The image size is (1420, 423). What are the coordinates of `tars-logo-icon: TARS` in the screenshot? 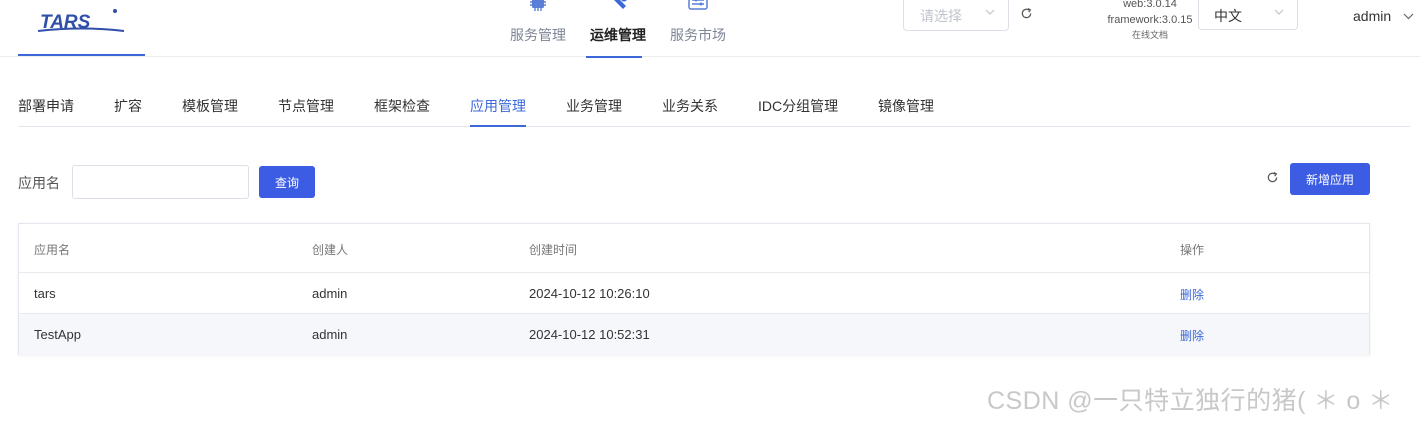 It's located at (81, 21).